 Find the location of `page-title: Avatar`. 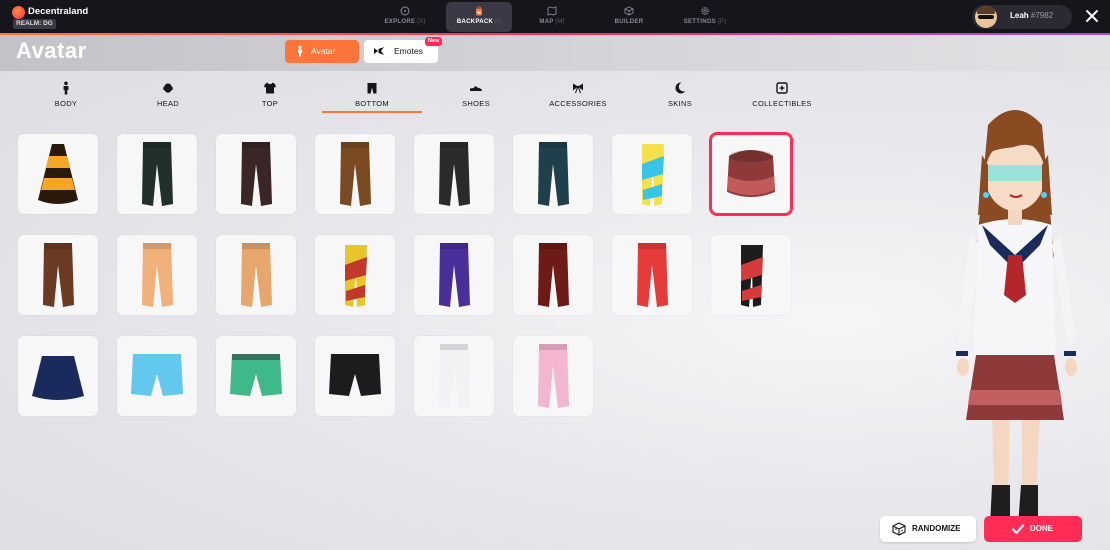

page-title: Avatar is located at coordinates (51, 50).